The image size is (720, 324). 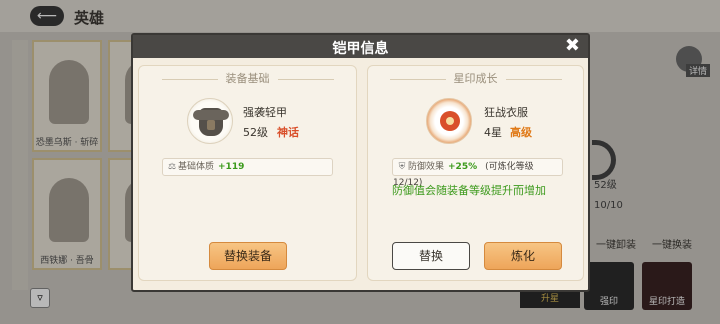 I want to click on seal-shape, so click(x=450, y=121).